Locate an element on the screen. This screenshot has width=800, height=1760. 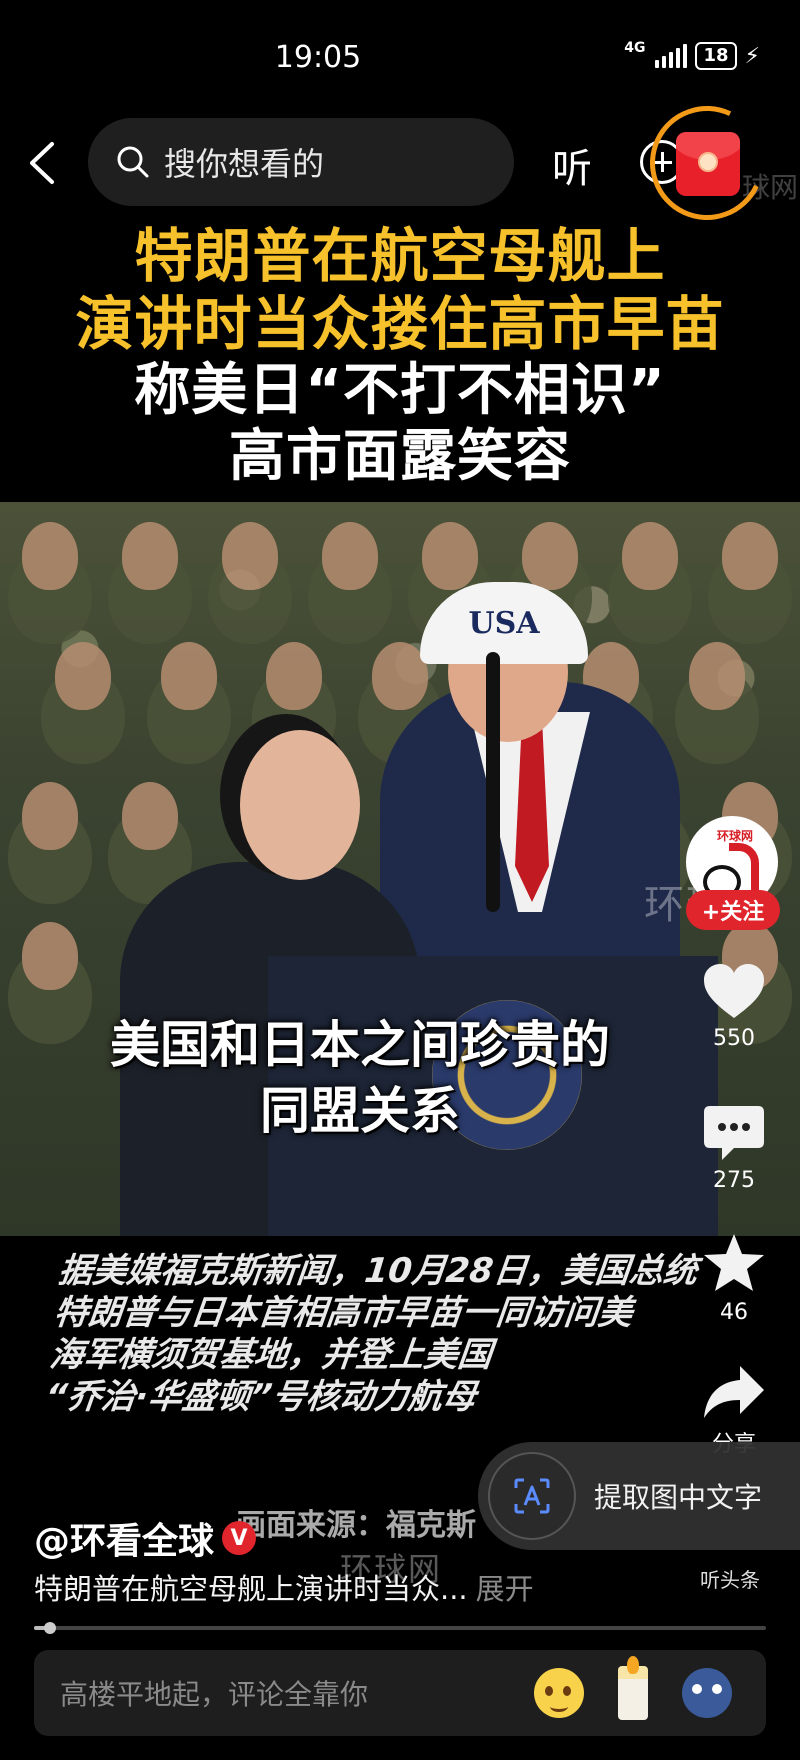
description-line: 特朗普与日本首相高市早苗一同访问美 is located at coordinates (343, 1313).